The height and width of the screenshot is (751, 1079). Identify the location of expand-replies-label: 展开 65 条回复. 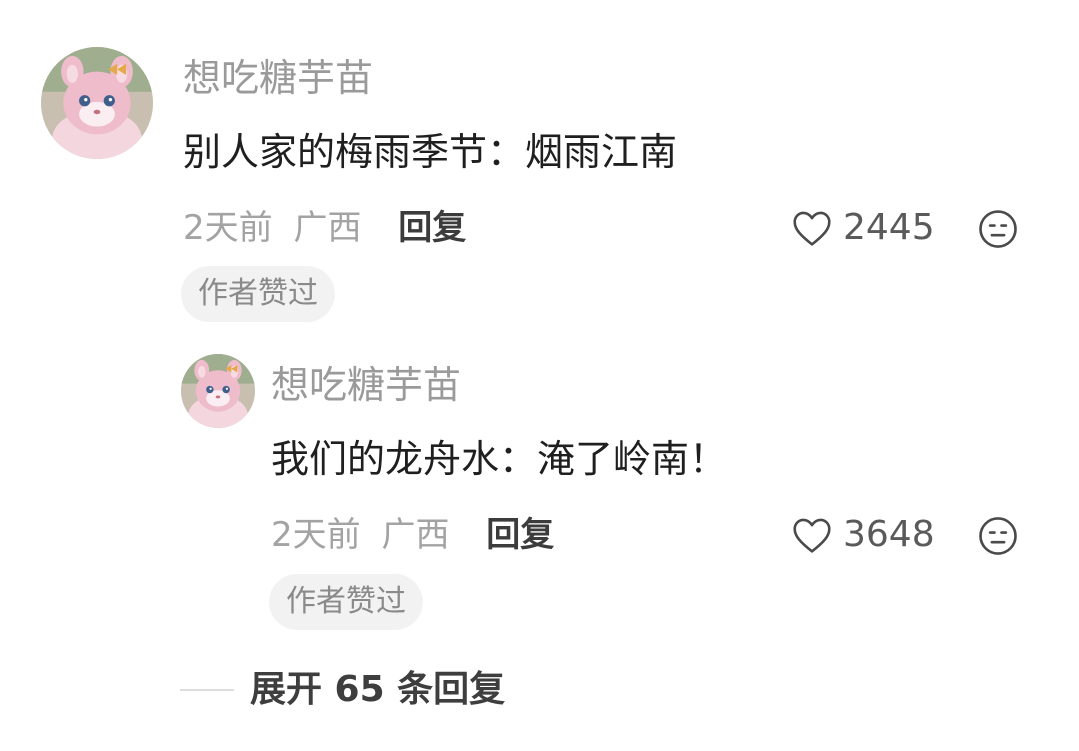
(378, 689).